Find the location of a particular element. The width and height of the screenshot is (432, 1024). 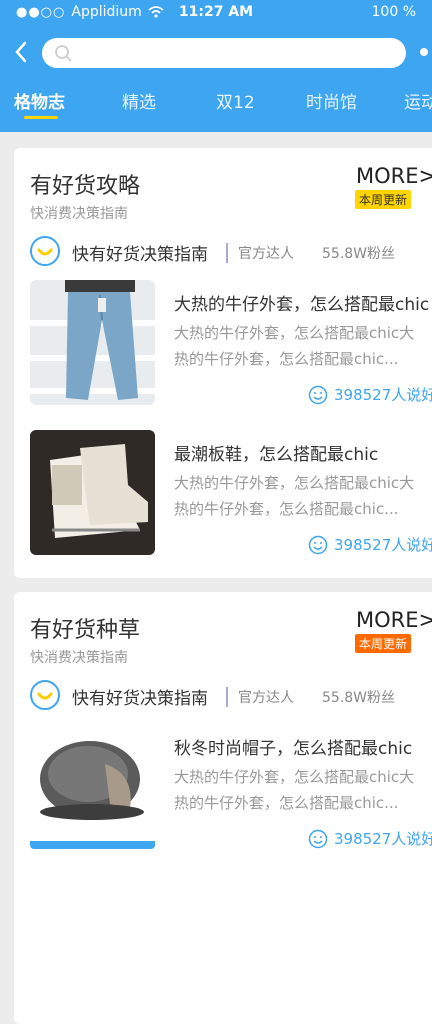

status-bar: ●●○○ Applidium 11:27 AM 100 % is located at coordinates (216, 14).